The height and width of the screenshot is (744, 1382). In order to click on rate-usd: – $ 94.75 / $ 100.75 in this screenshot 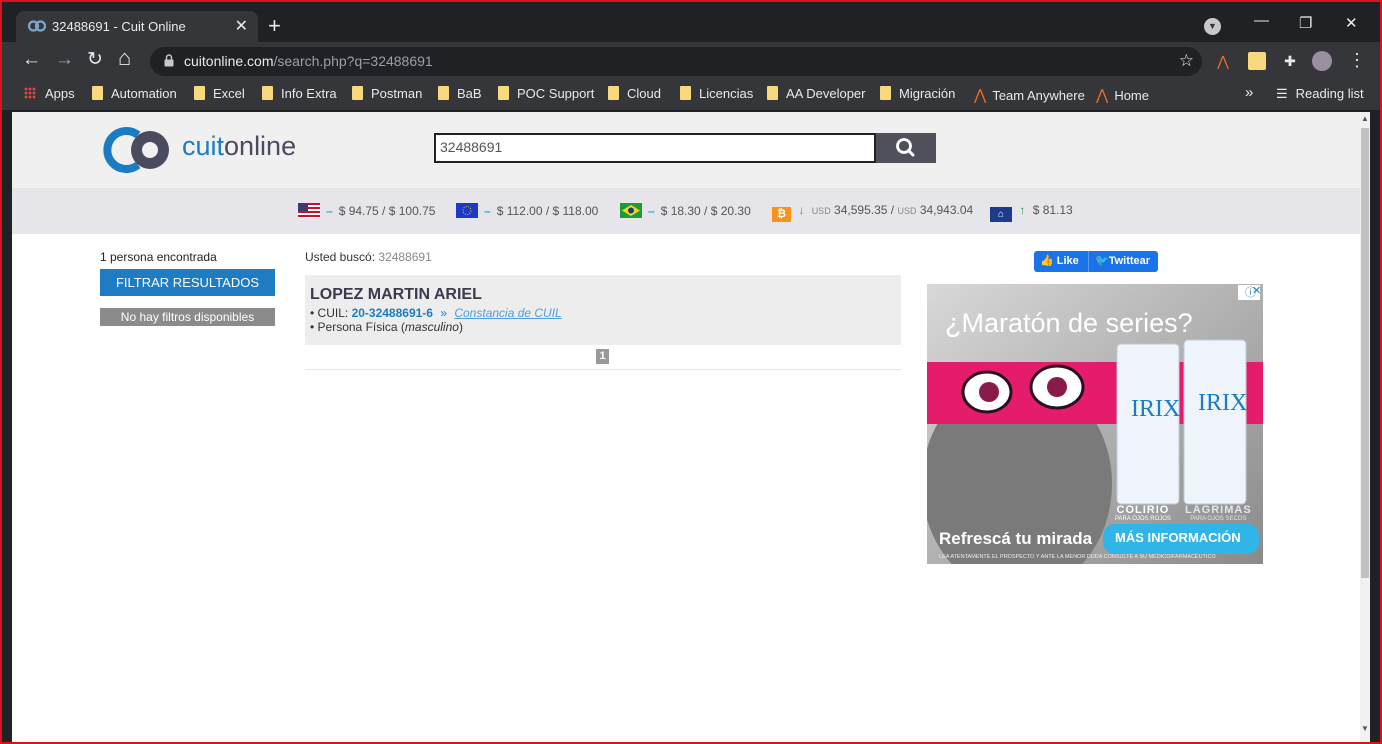, I will do `click(366, 210)`.